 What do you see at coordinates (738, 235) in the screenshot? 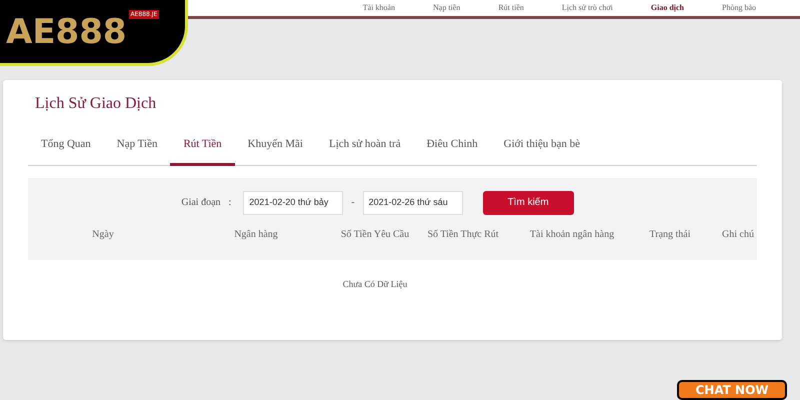
I see `column-header: Ghi chú` at bounding box center [738, 235].